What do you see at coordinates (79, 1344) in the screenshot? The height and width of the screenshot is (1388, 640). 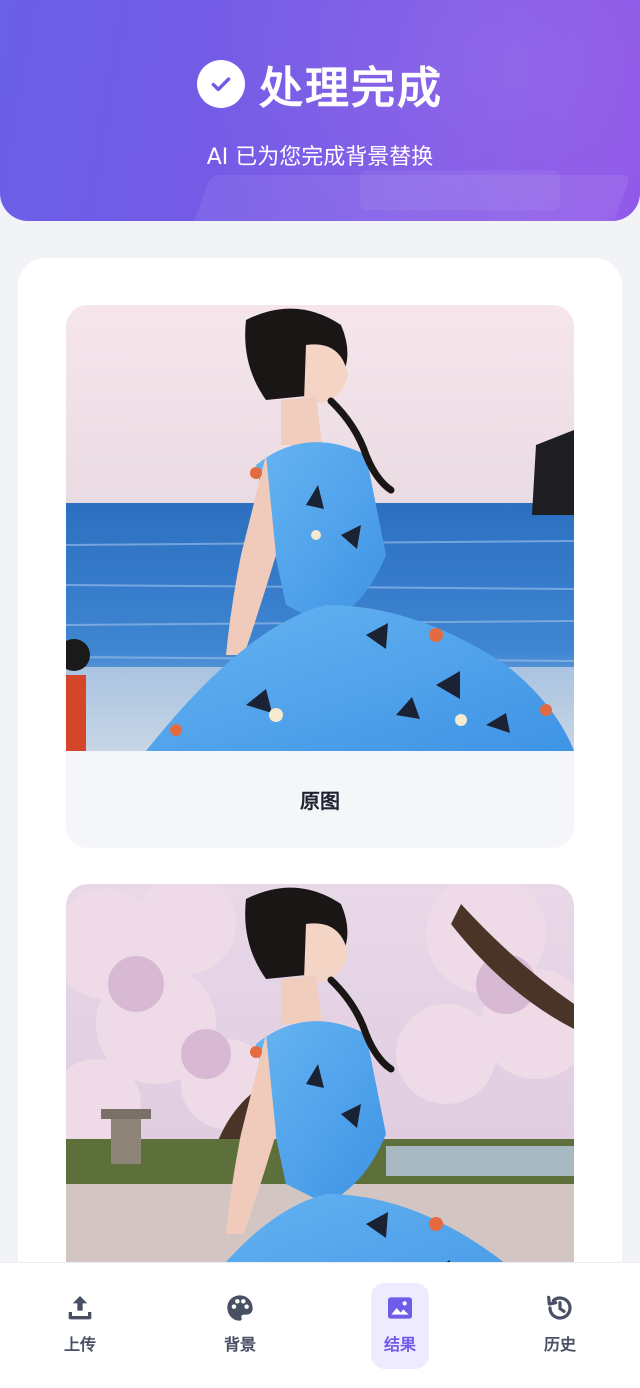 I see `nav-label-upload: 上传` at bounding box center [79, 1344].